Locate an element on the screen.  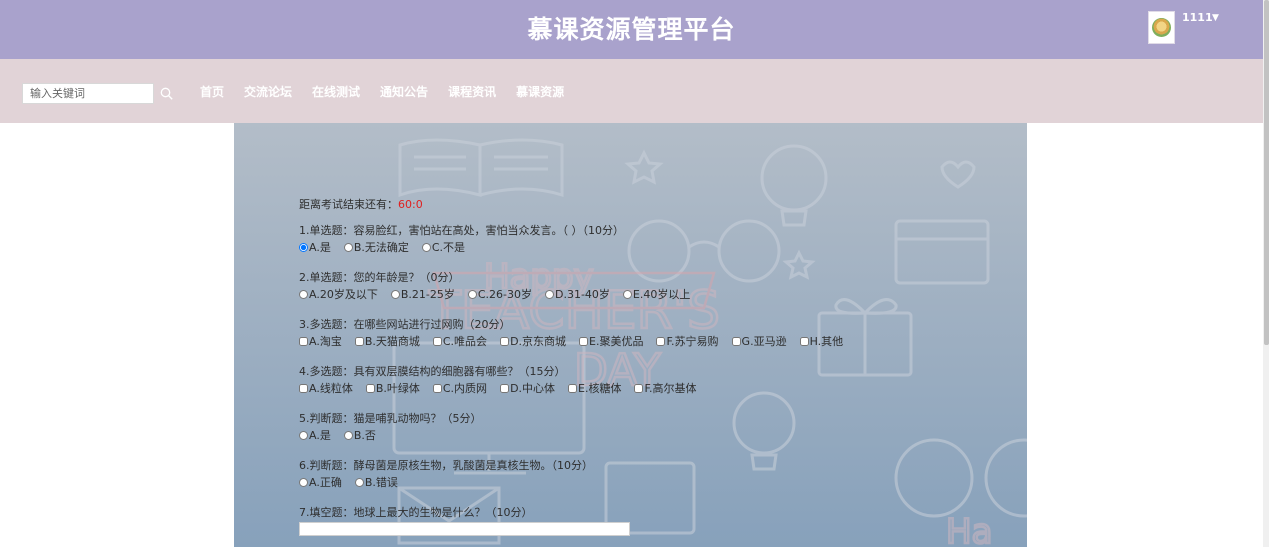
username: 1111 is located at coordinates (1197, 17).